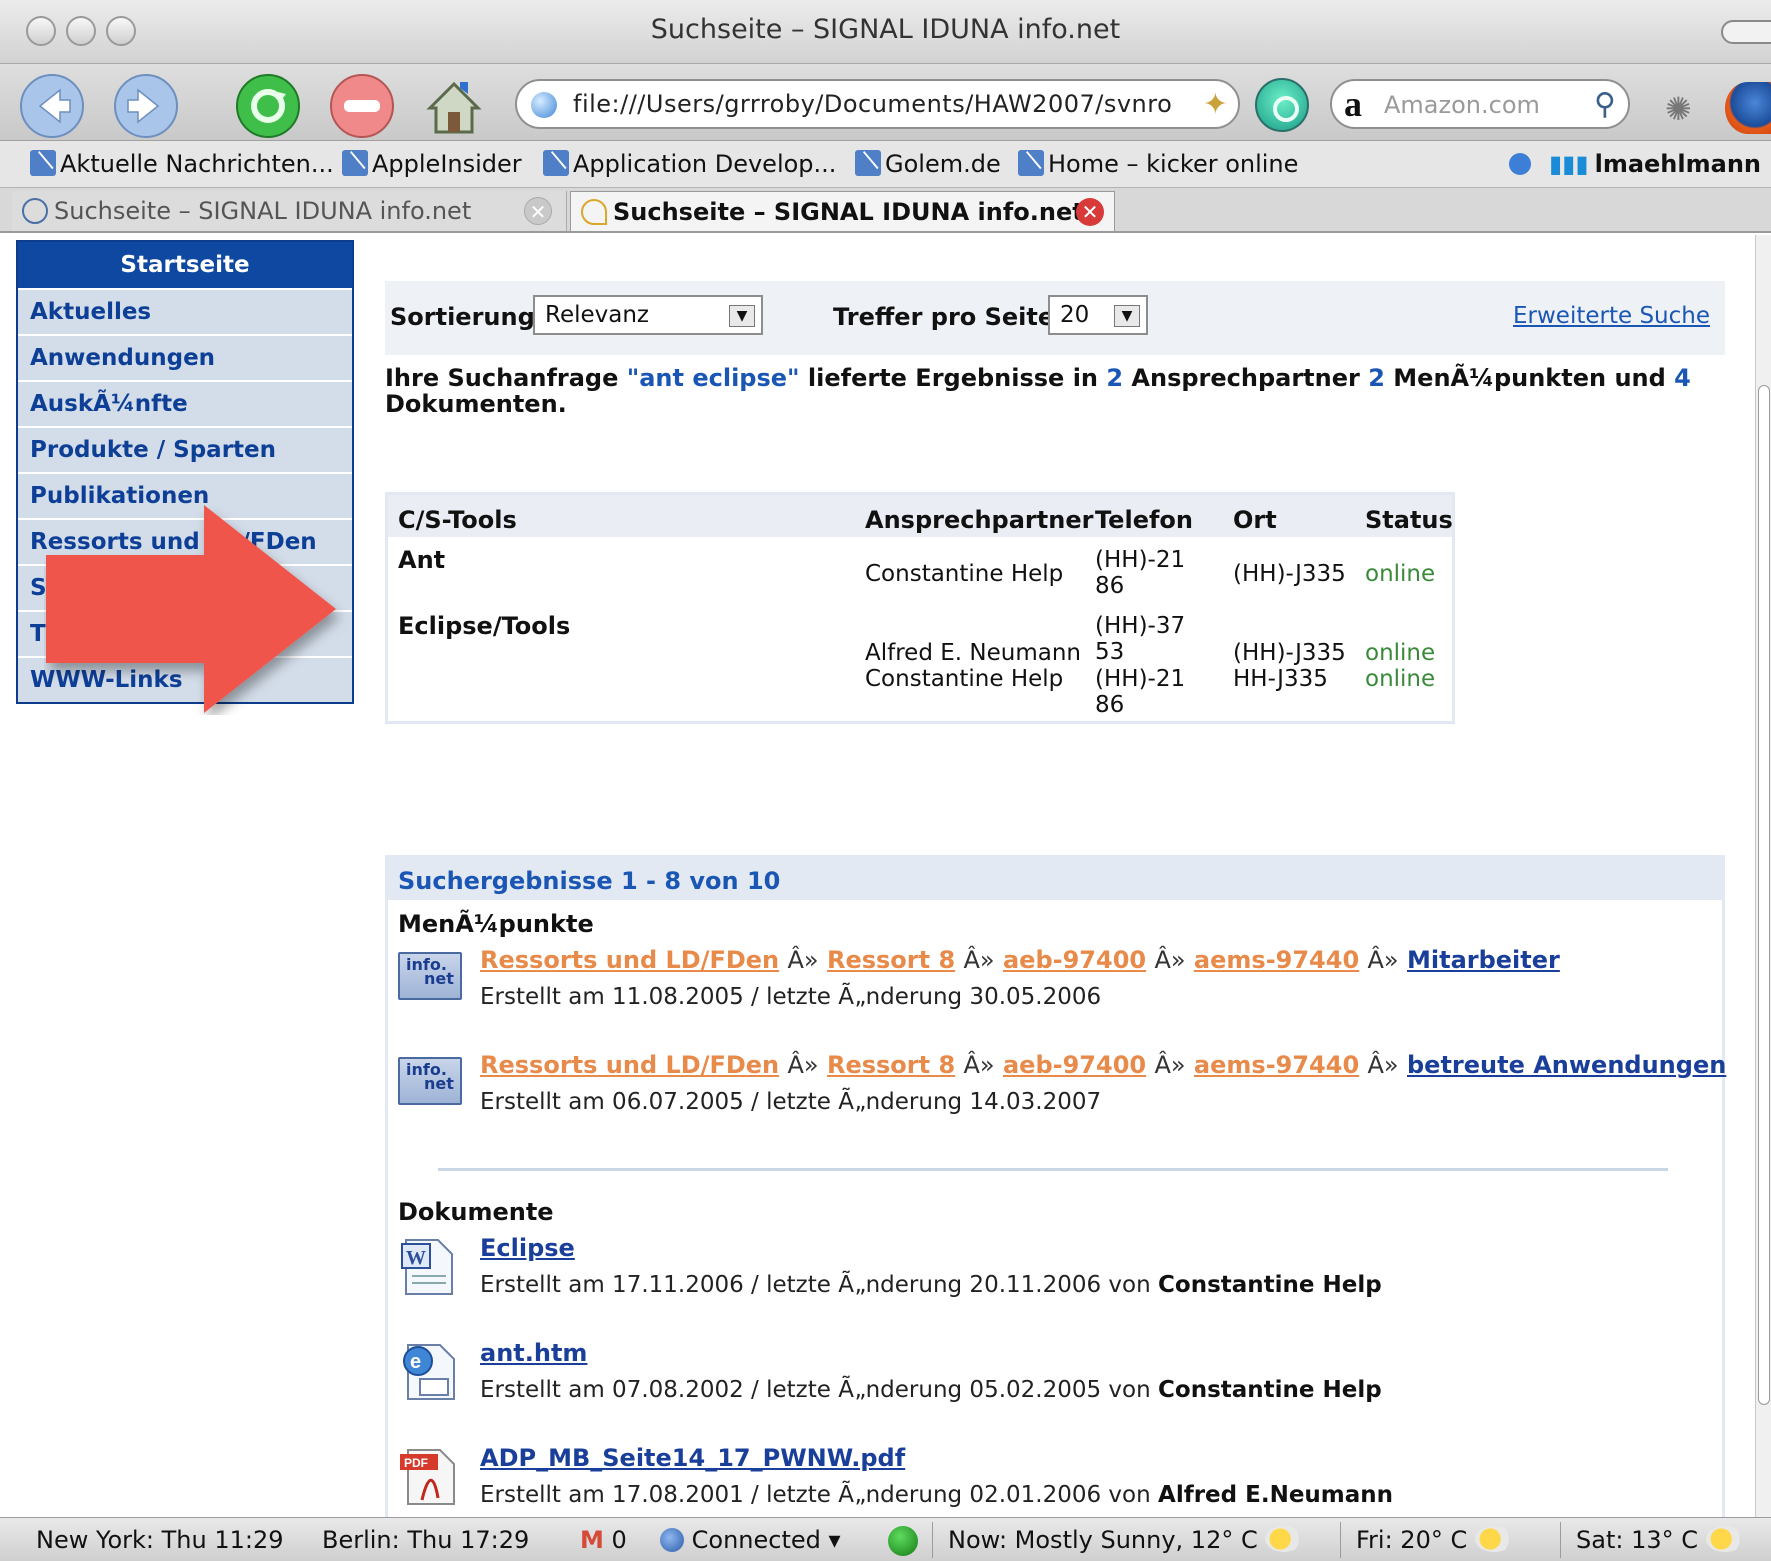 This screenshot has height=1561, width=1771. What do you see at coordinates (885, 29) in the screenshot?
I see `window-title: Suchseite – SIGNAL IDUNA info.net` at bounding box center [885, 29].